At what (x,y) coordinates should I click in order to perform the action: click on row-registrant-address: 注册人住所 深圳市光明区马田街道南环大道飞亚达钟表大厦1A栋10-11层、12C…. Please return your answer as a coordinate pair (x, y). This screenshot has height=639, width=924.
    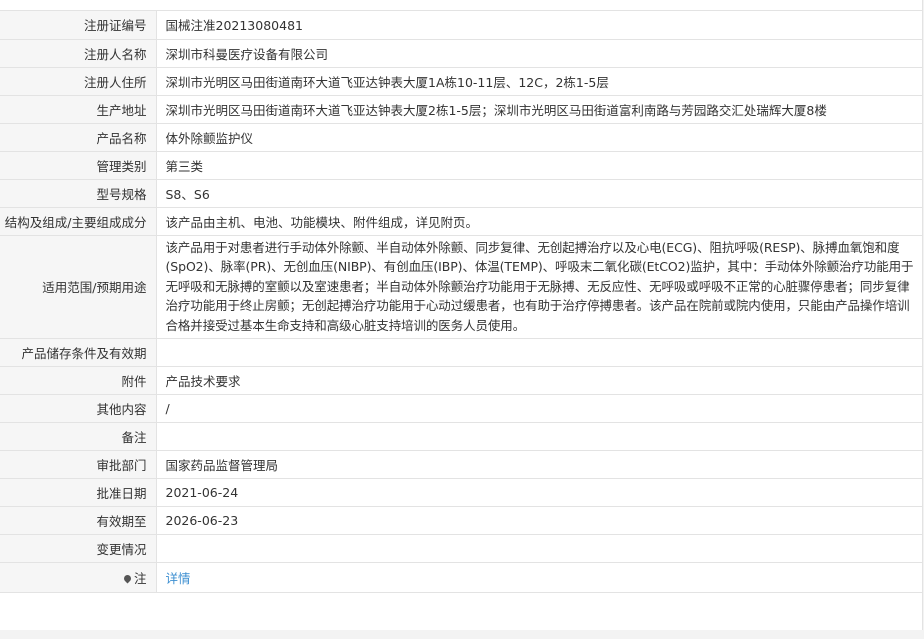
    Looking at the image, I should click on (461, 81).